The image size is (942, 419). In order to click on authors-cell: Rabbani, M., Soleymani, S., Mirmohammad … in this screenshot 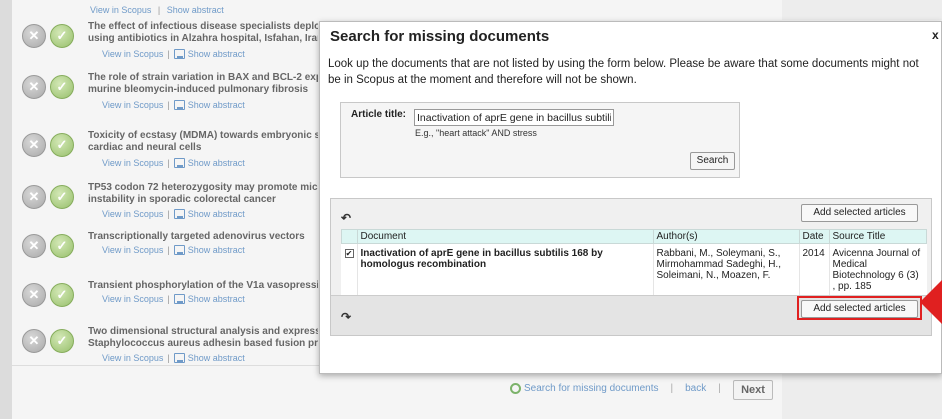, I will do `click(725, 269)`.